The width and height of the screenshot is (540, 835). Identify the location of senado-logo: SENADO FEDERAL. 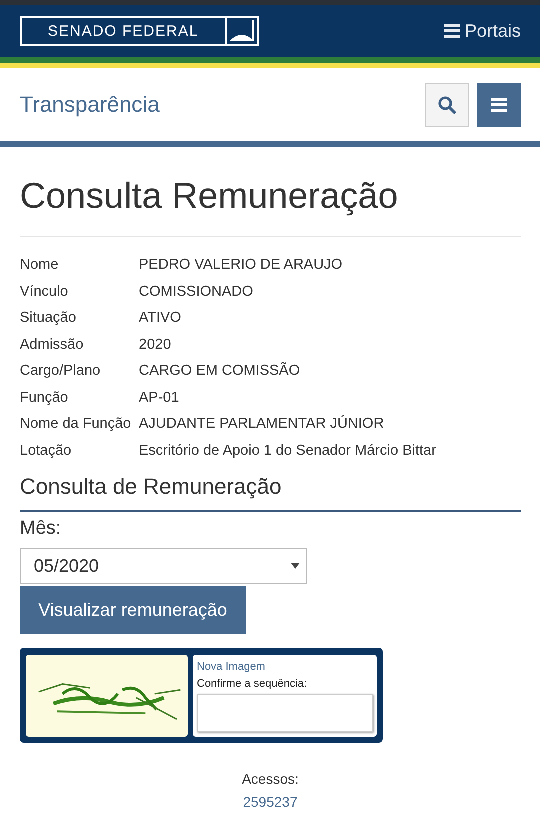
(139, 31).